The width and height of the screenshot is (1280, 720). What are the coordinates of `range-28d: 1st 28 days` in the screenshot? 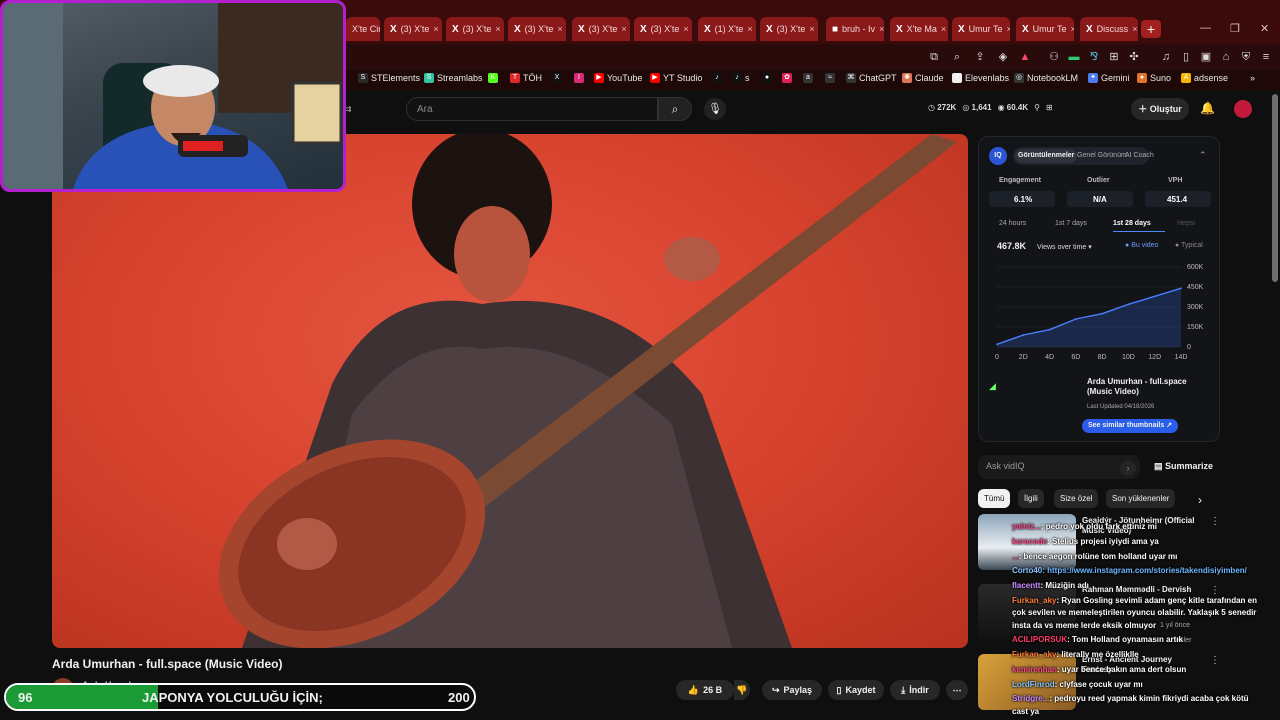 It's located at (1132, 223).